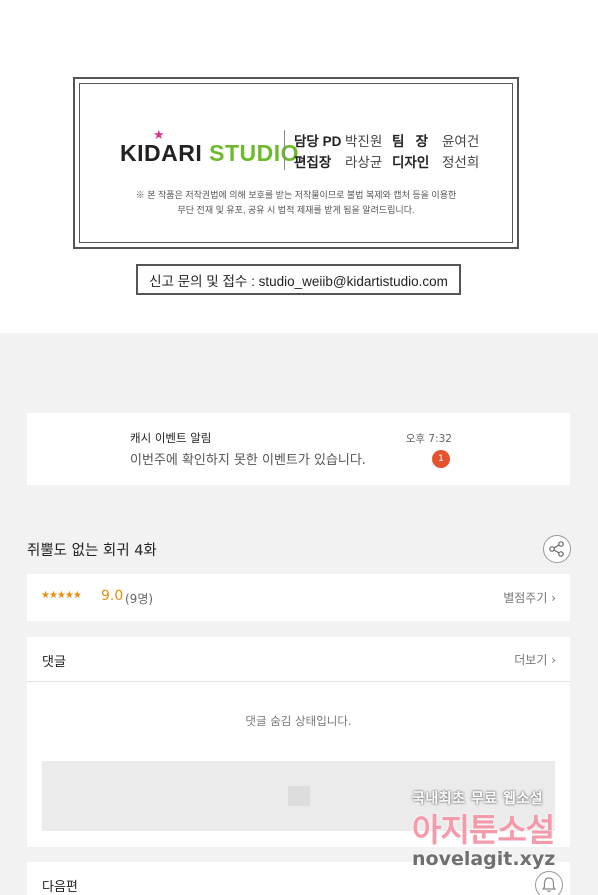  What do you see at coordinates (441, 459) in the screenshot?
I see `notification-badge: 1` at bounding box center [441, 459].